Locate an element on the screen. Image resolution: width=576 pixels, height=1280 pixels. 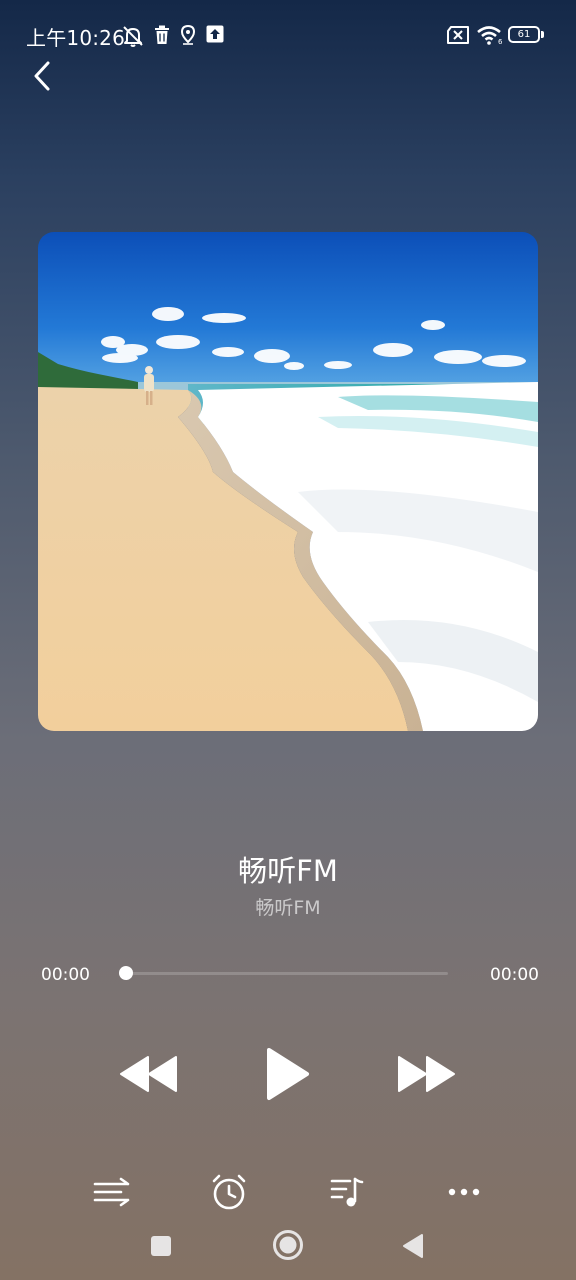
next-button is located at coordinates (427, 1074).